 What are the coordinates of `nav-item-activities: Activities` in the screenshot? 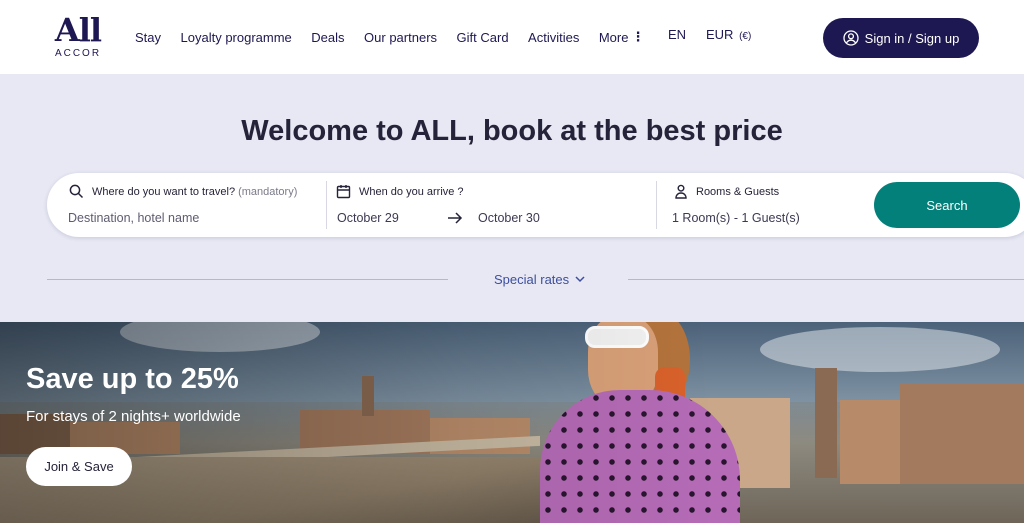 It's located at (553, 37).